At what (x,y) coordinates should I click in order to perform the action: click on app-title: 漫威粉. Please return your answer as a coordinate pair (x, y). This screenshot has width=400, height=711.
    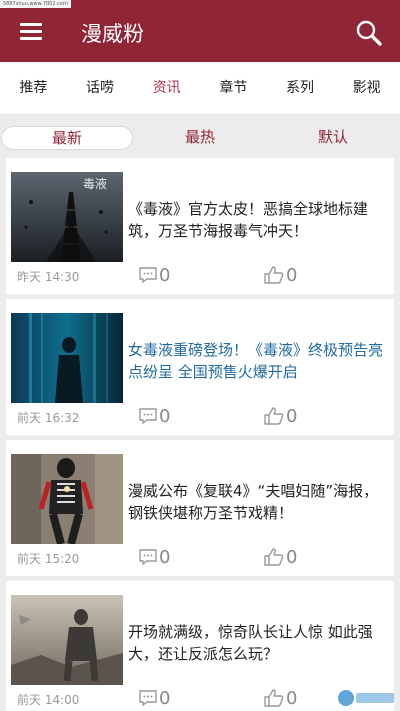
    Looking at the image, I should click on (112, 34).